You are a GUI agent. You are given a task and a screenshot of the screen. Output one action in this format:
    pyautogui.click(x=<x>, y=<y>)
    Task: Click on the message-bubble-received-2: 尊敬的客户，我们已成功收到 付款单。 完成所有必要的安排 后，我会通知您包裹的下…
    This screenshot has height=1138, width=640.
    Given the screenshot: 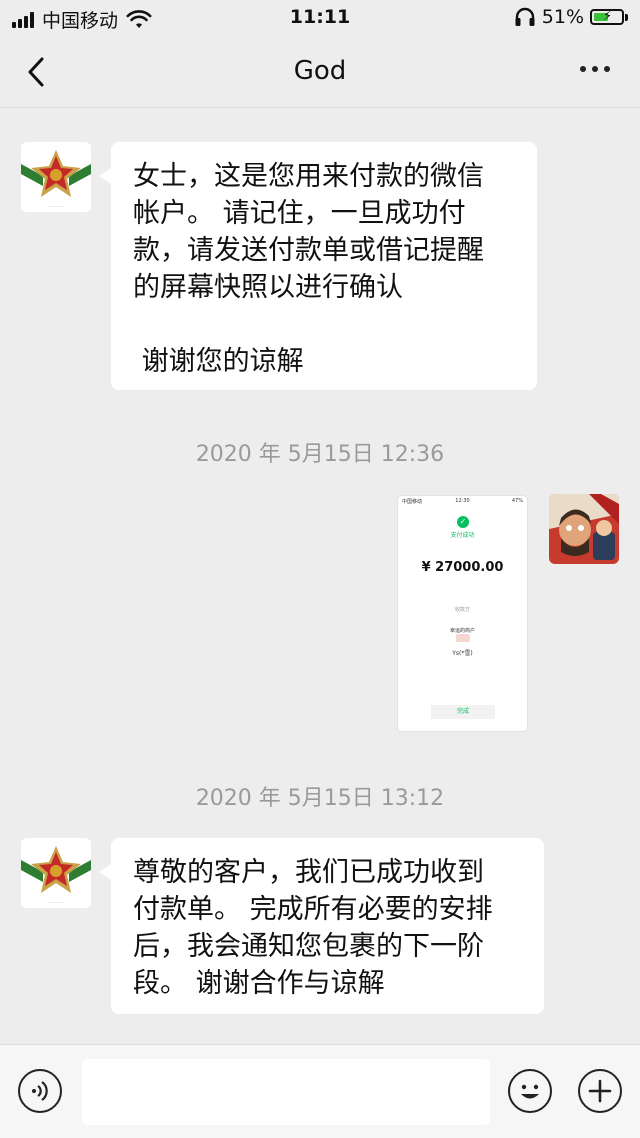 What is the action you would take?
    pyautogui.click(x=321, y=926)
    